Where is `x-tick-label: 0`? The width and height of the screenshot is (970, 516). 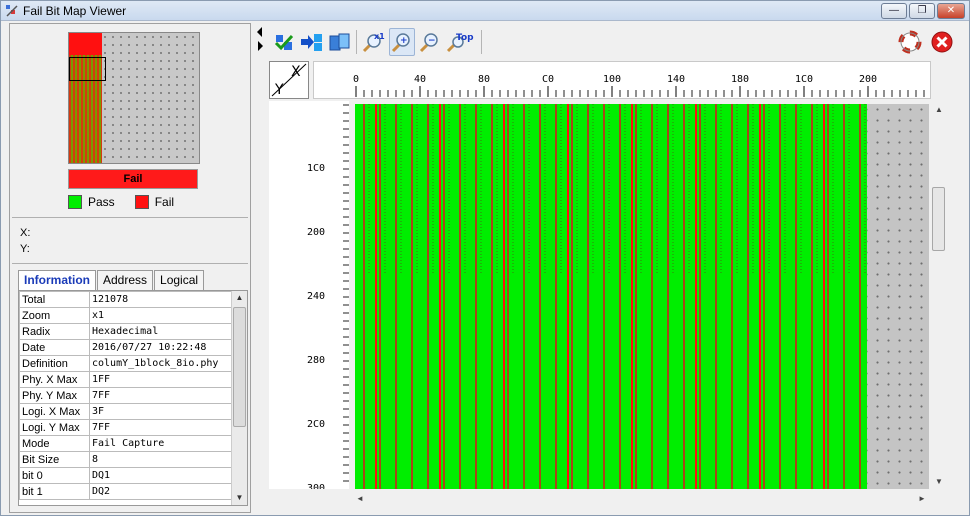
x-tick-label: 0 is located at coordinates (356, 79).